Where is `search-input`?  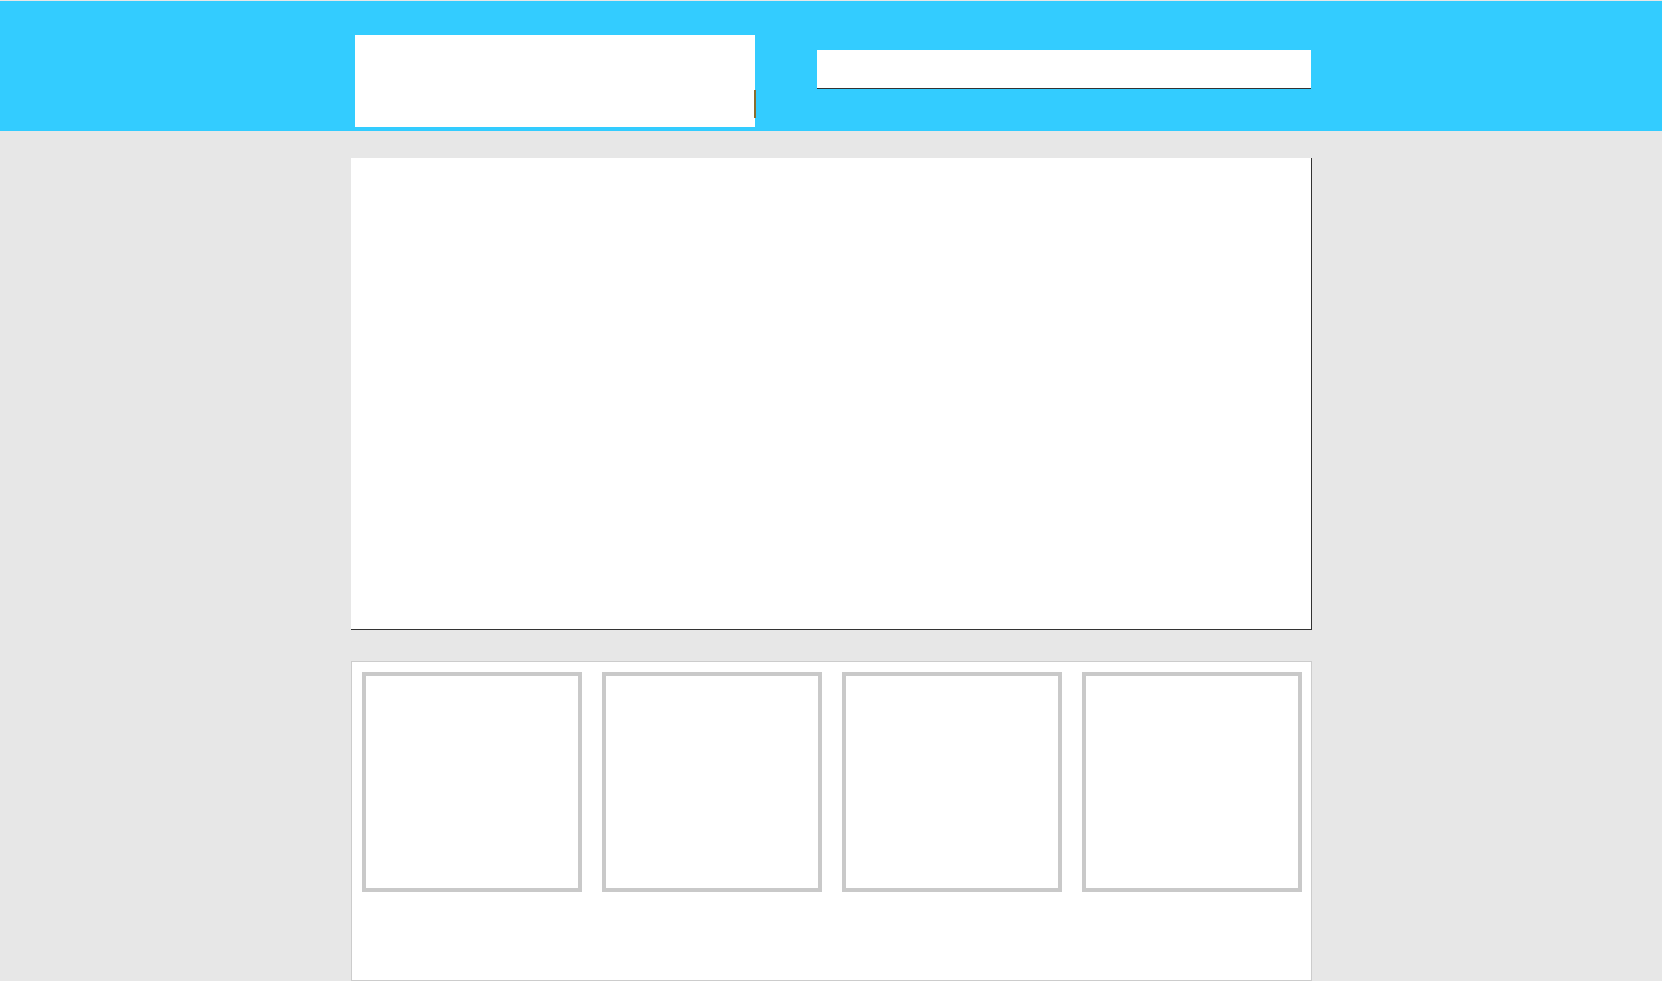
search-input is located at coordinates (1064, 69).